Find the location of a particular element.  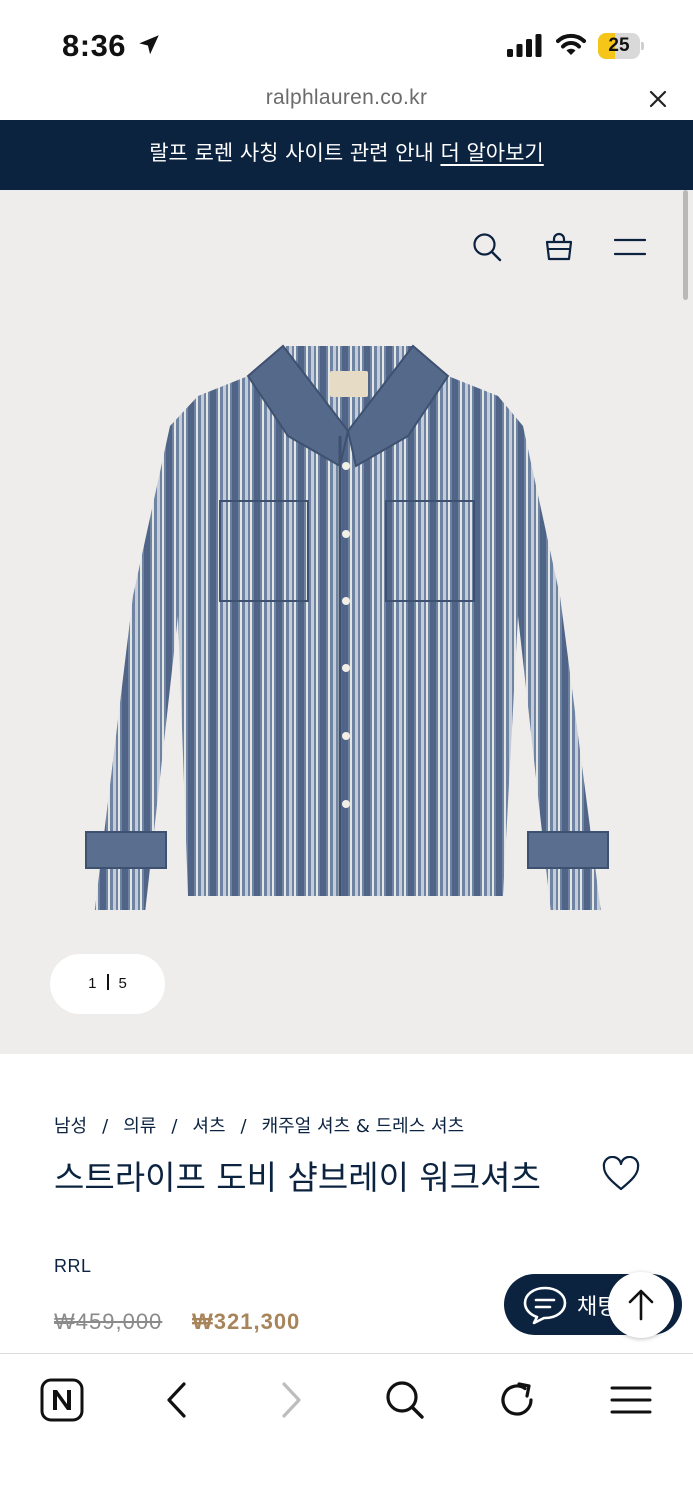

banner-learn-more-link: 더 알아보기 is located at coordinates (491, 153).